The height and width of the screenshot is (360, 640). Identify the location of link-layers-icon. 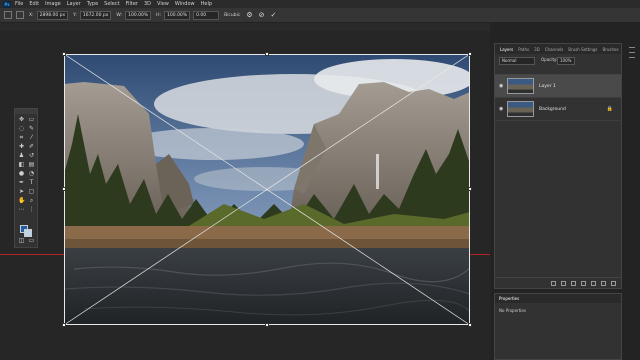
(553, 283).